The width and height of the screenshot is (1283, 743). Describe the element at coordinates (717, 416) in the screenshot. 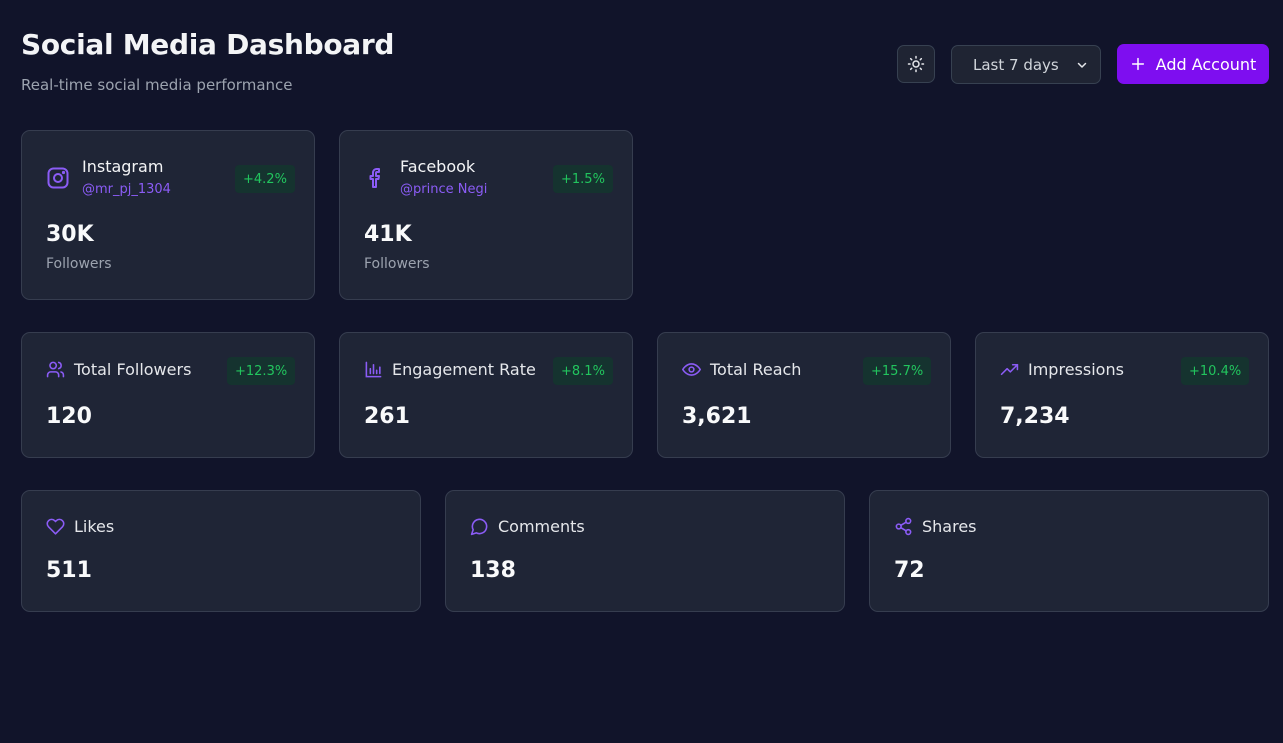

I see `stat-value: 3,621` at that location.